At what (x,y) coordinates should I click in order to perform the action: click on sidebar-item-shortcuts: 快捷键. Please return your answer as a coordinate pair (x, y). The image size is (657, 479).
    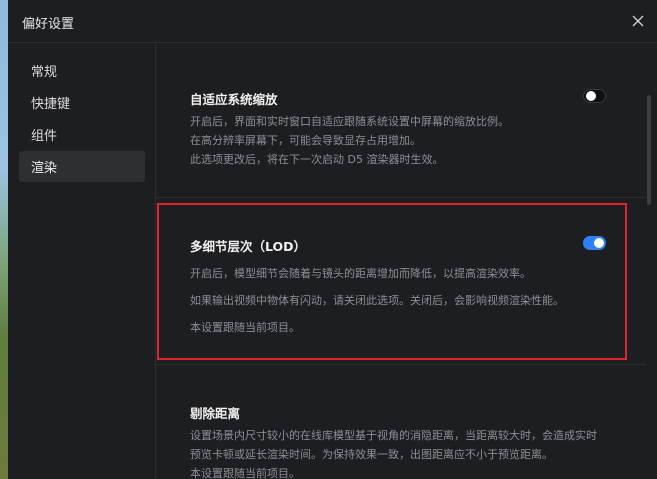
    Looking at the image, I should click on (82, 102).